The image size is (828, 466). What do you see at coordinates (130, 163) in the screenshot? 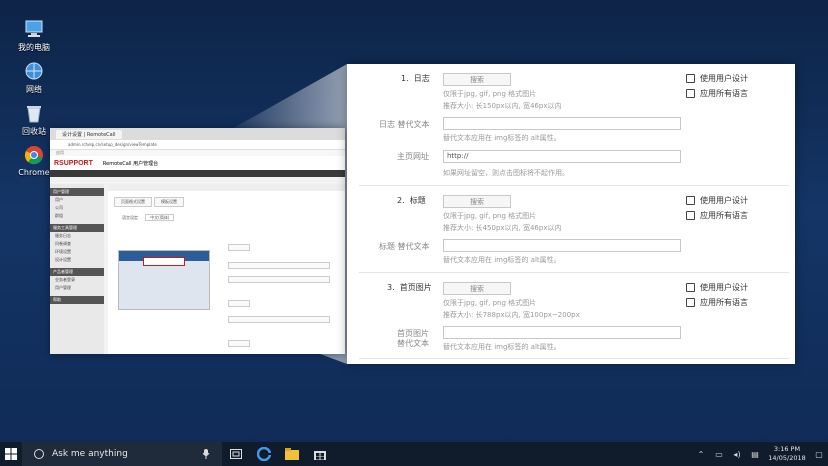
I see `site-subtitle: RemoteCall 用户管理台` at bounding box center [130, 163].